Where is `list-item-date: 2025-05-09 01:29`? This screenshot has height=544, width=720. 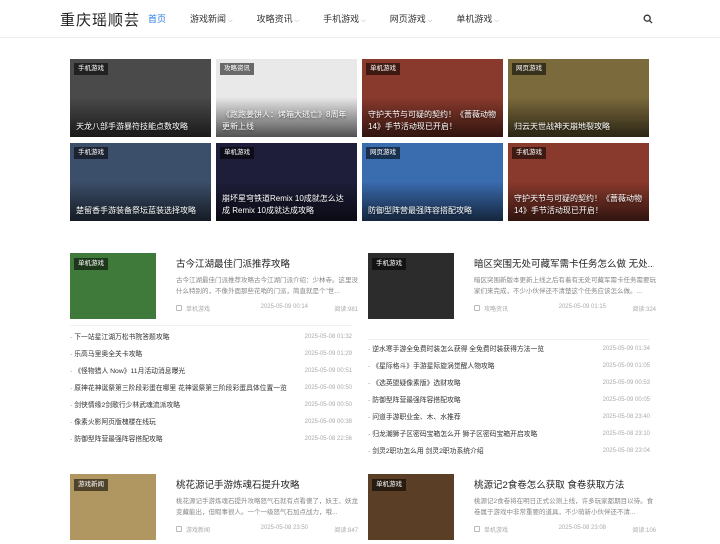 list-item-date: 2025-05-09 01:29 is located at coordinates (328, 354).